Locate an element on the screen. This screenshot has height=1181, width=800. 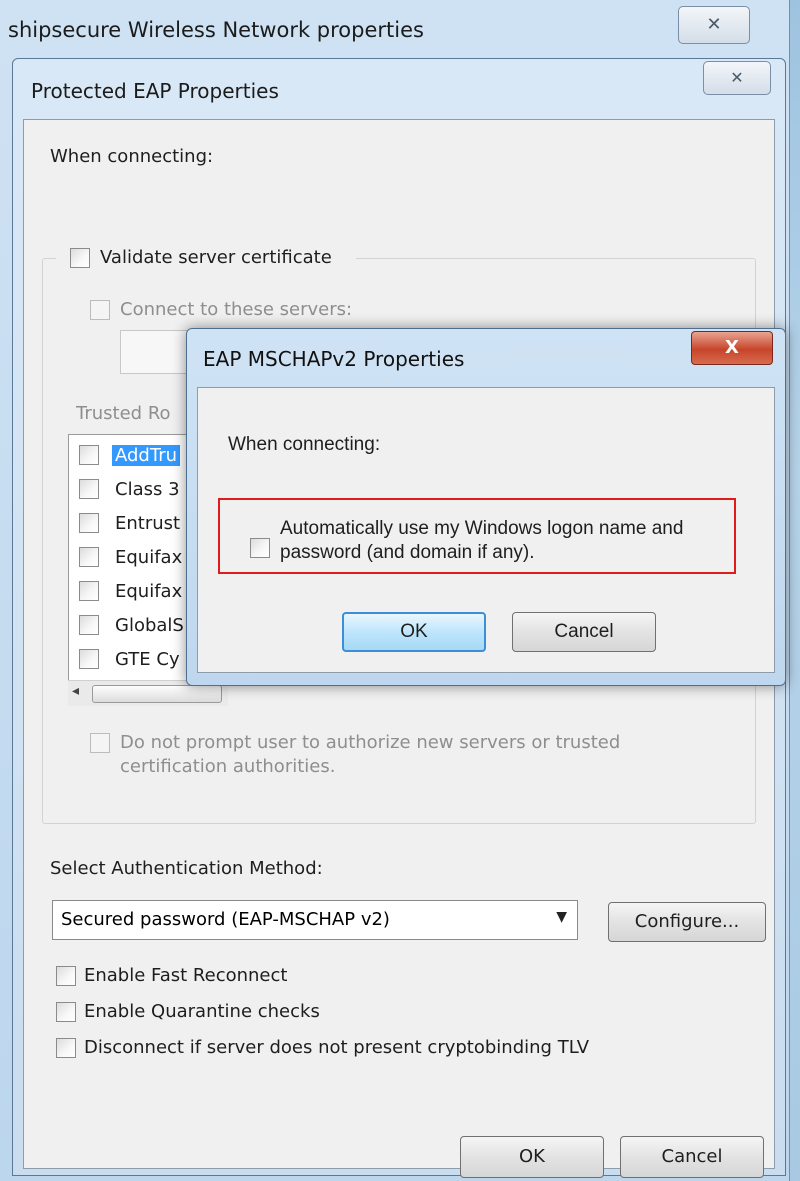
mschap-when-connecting-label: When connecting: is located at coordinates (304, 444).